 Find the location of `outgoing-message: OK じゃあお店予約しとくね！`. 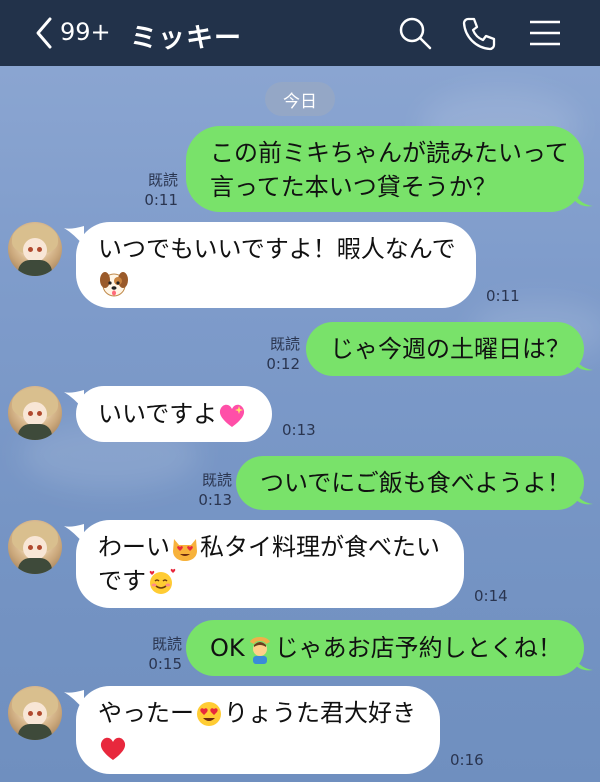

outgoing-message: OK じゃあお店予約しとくね！ is located at coordinates (385, 648).